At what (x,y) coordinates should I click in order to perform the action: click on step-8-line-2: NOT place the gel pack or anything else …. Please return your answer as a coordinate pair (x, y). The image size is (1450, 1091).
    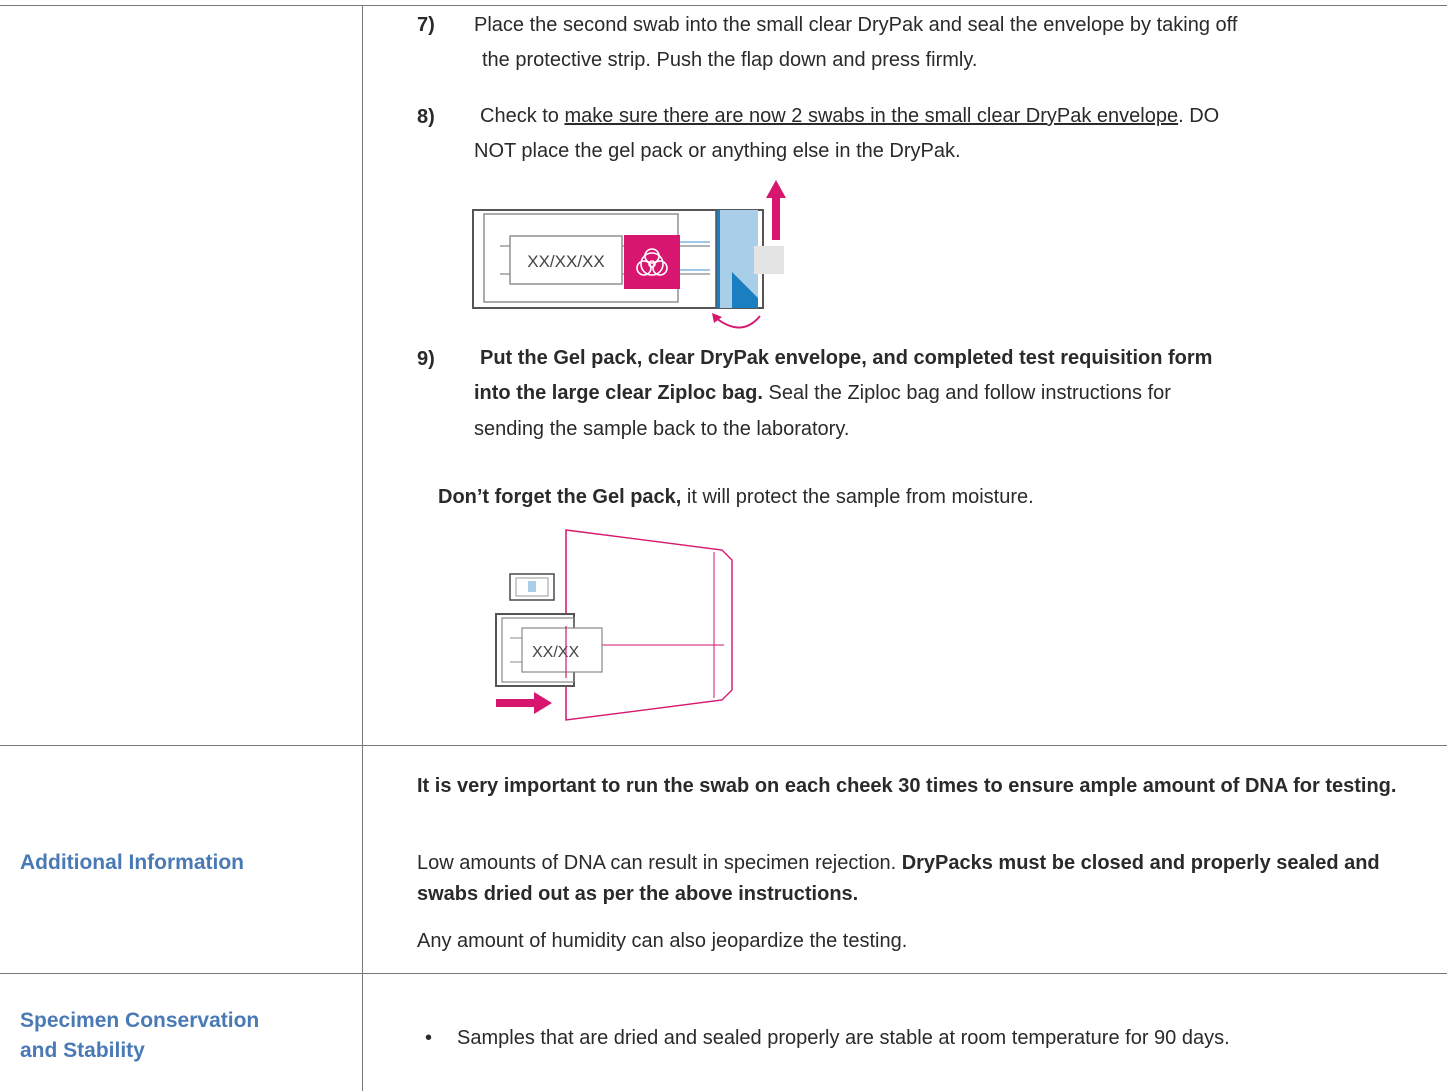
    Looking at the image, I should click on (717, 151).